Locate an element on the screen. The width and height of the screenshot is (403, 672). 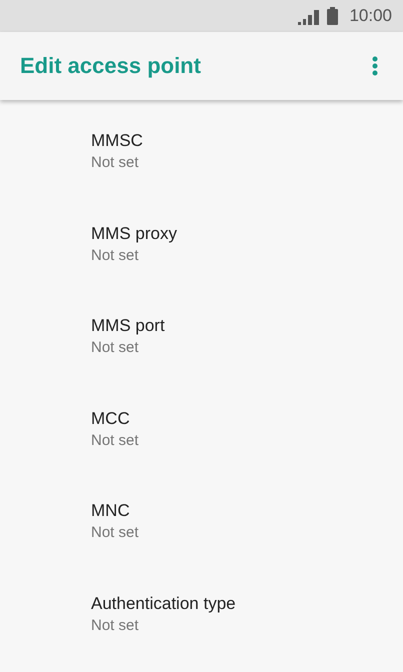
setting-item: MMSC Not set is located at coordinates (201, 146).